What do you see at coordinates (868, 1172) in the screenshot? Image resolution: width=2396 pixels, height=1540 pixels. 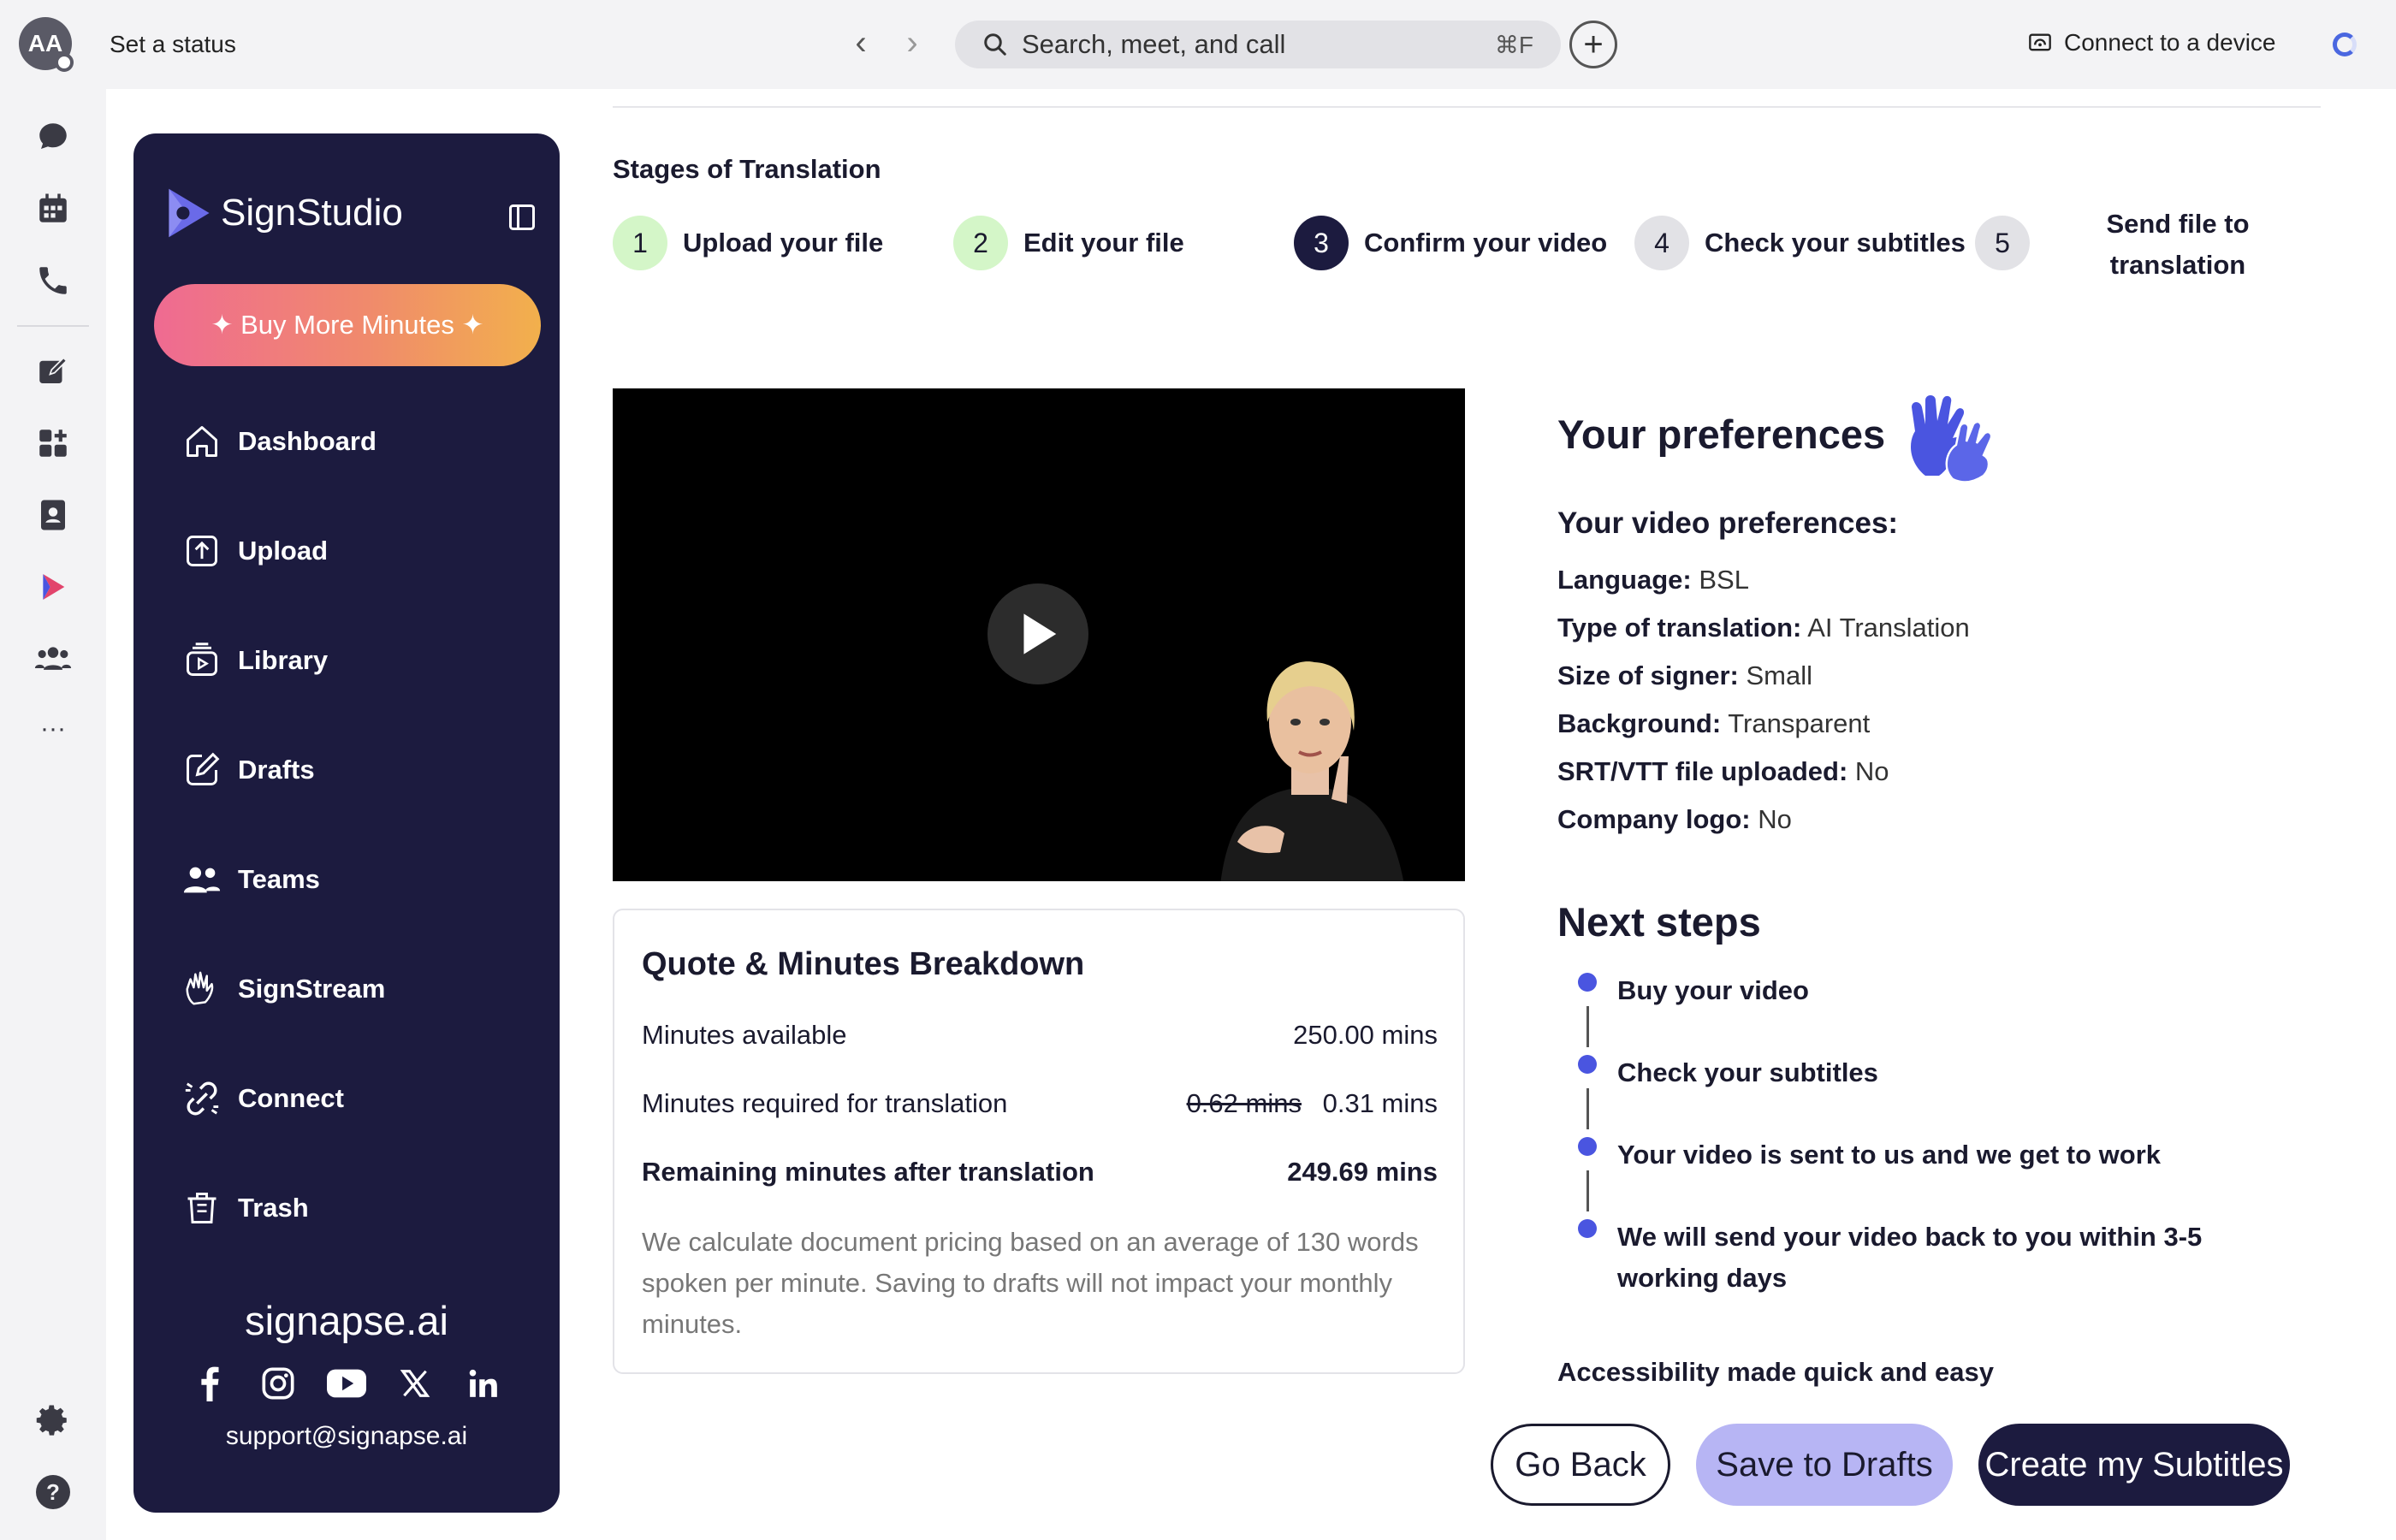 I see `remaining-minutes-label: Remaining minutes after translation` at bounding box center [868, 1172].